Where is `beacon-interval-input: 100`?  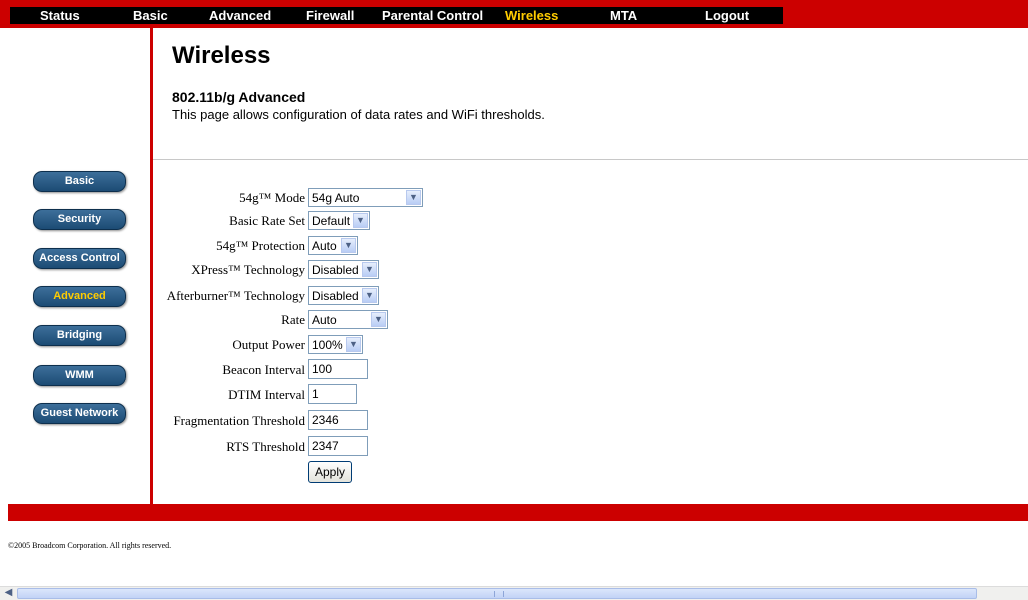
beacon-interval-input: 100 is located at coordinates (338, 369).